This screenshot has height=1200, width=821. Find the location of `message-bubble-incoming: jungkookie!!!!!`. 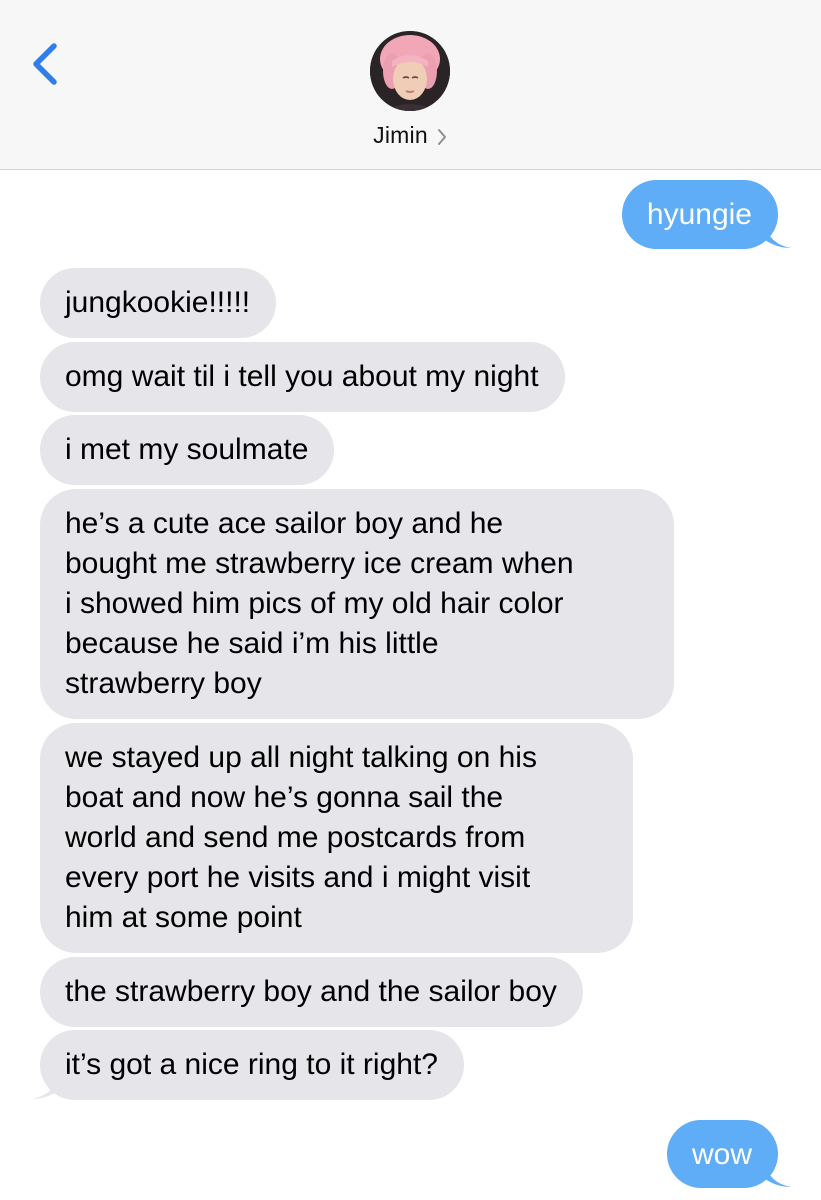

message-bubble-incoming: jungkookie!!!!! is located at coordinates (158, 303).